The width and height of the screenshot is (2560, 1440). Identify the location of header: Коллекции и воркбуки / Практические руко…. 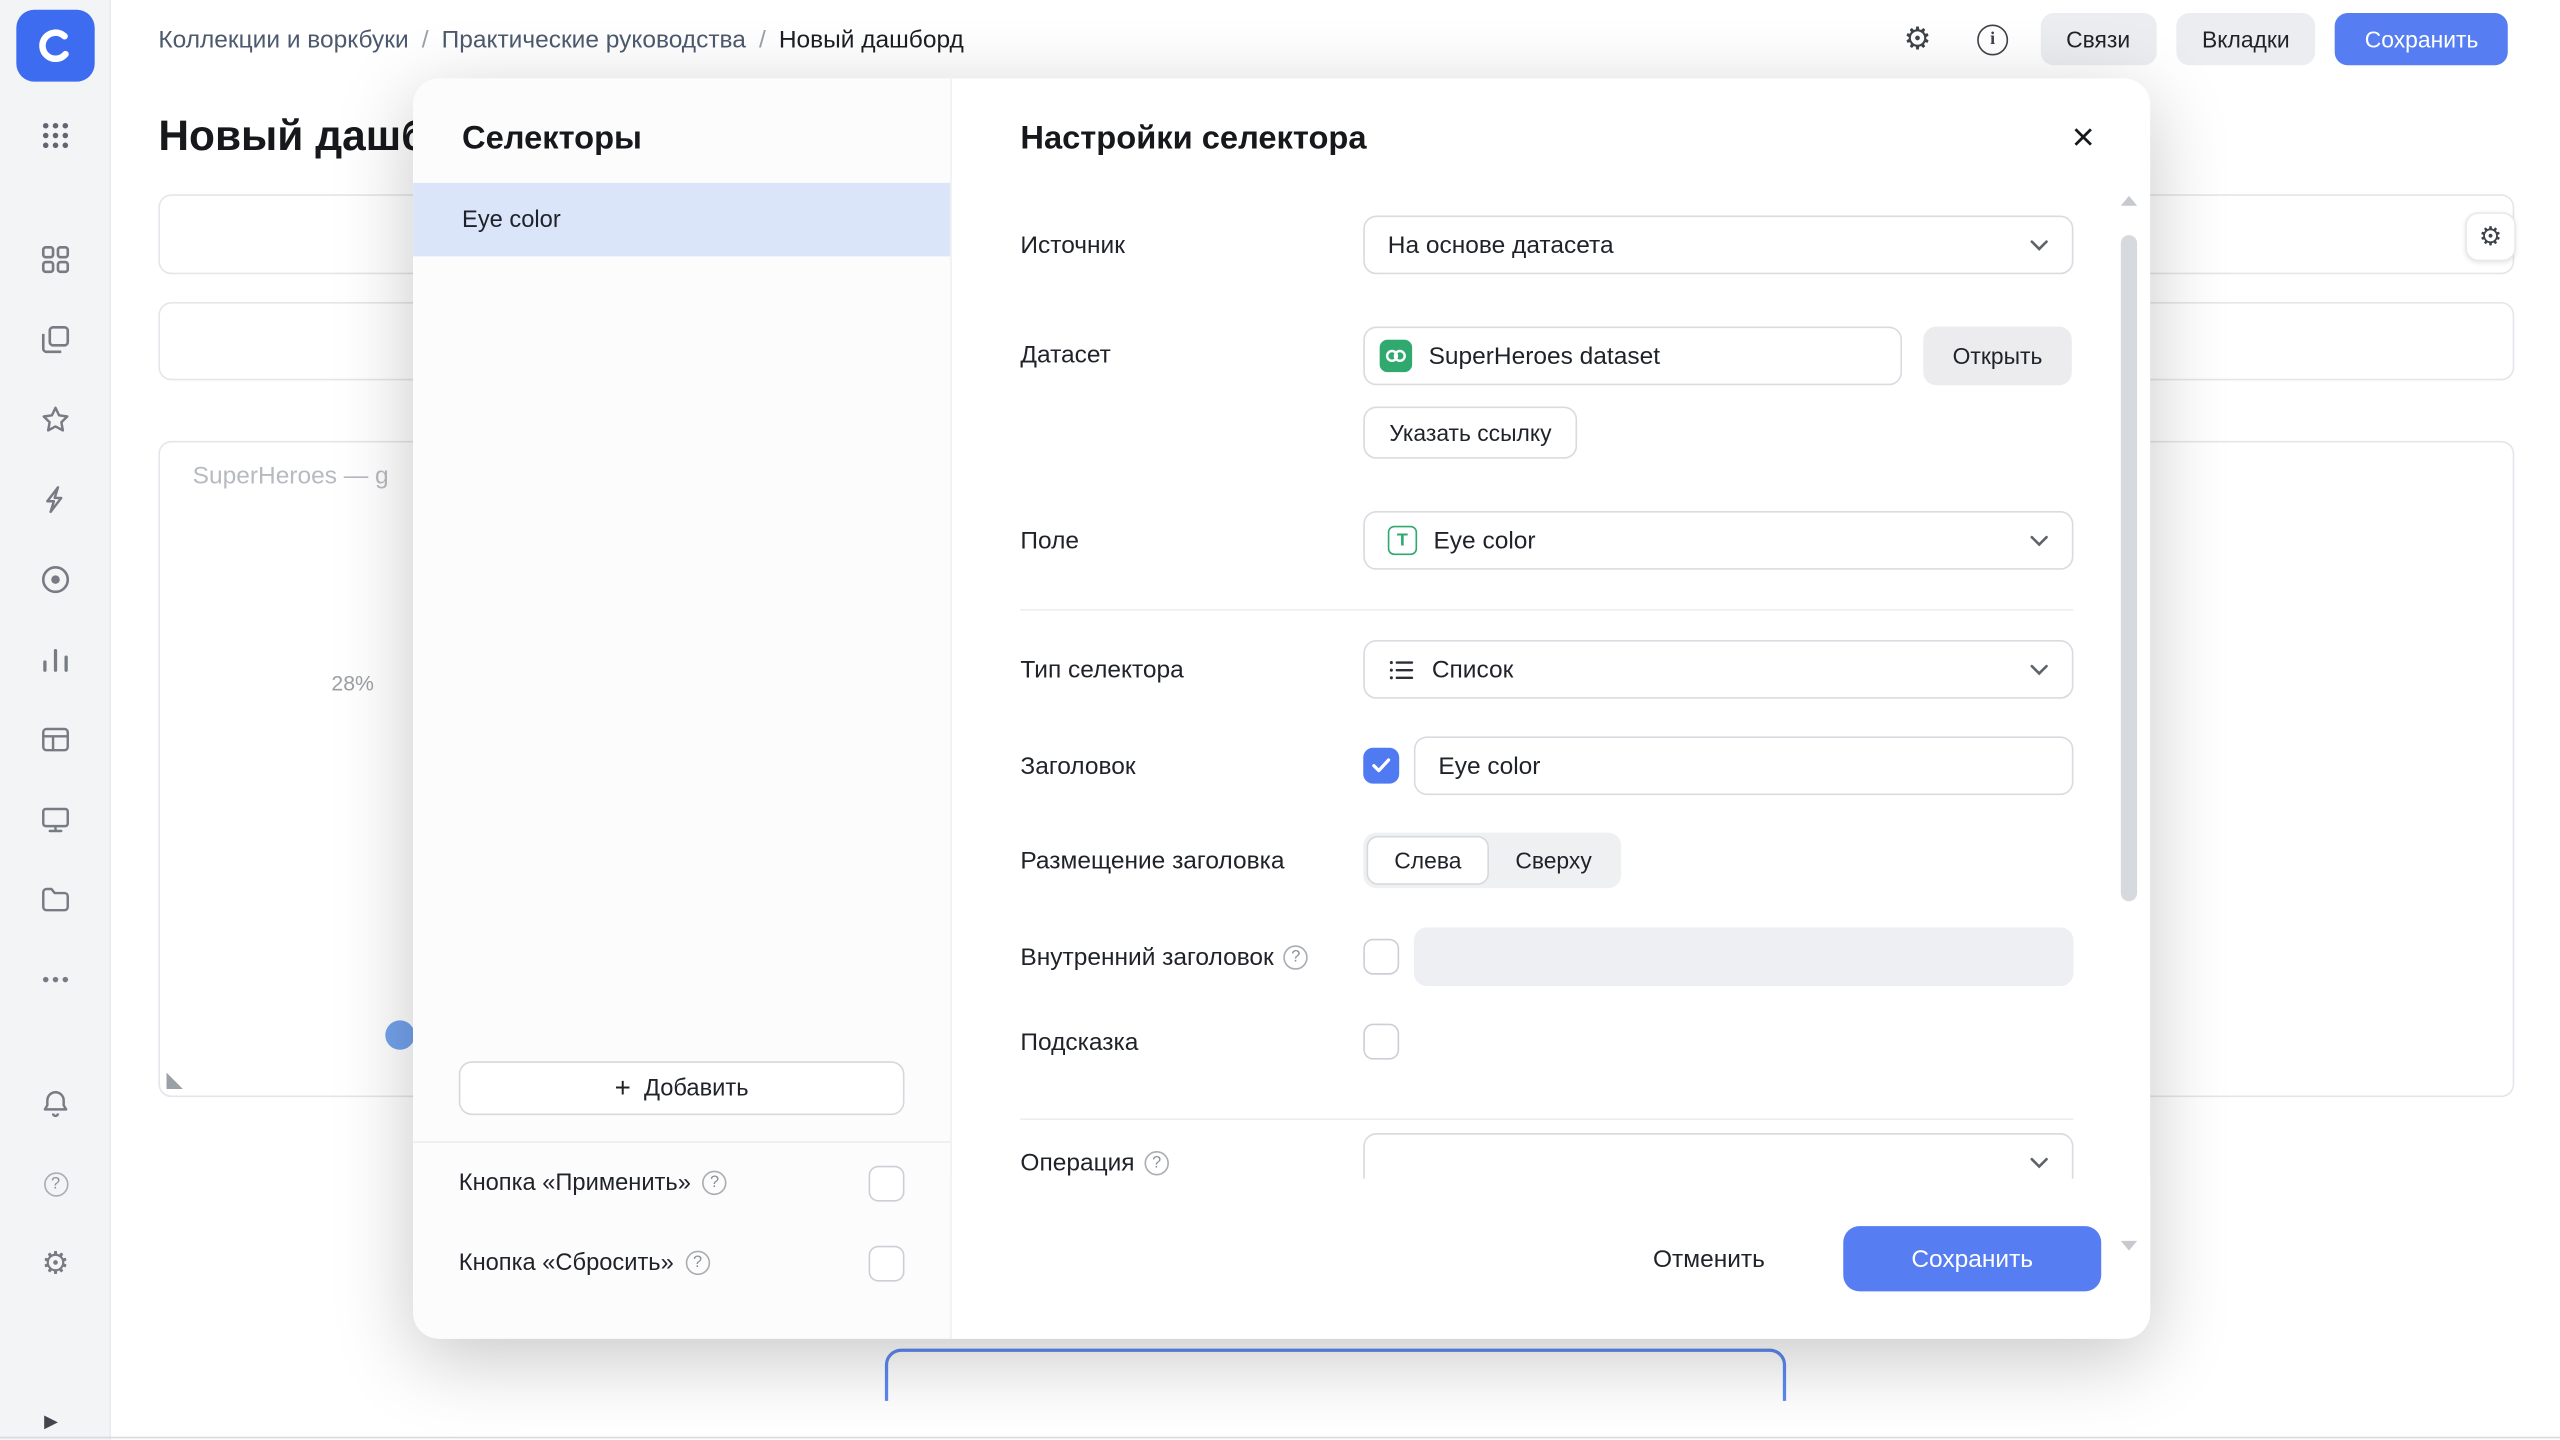
(1335, 39).